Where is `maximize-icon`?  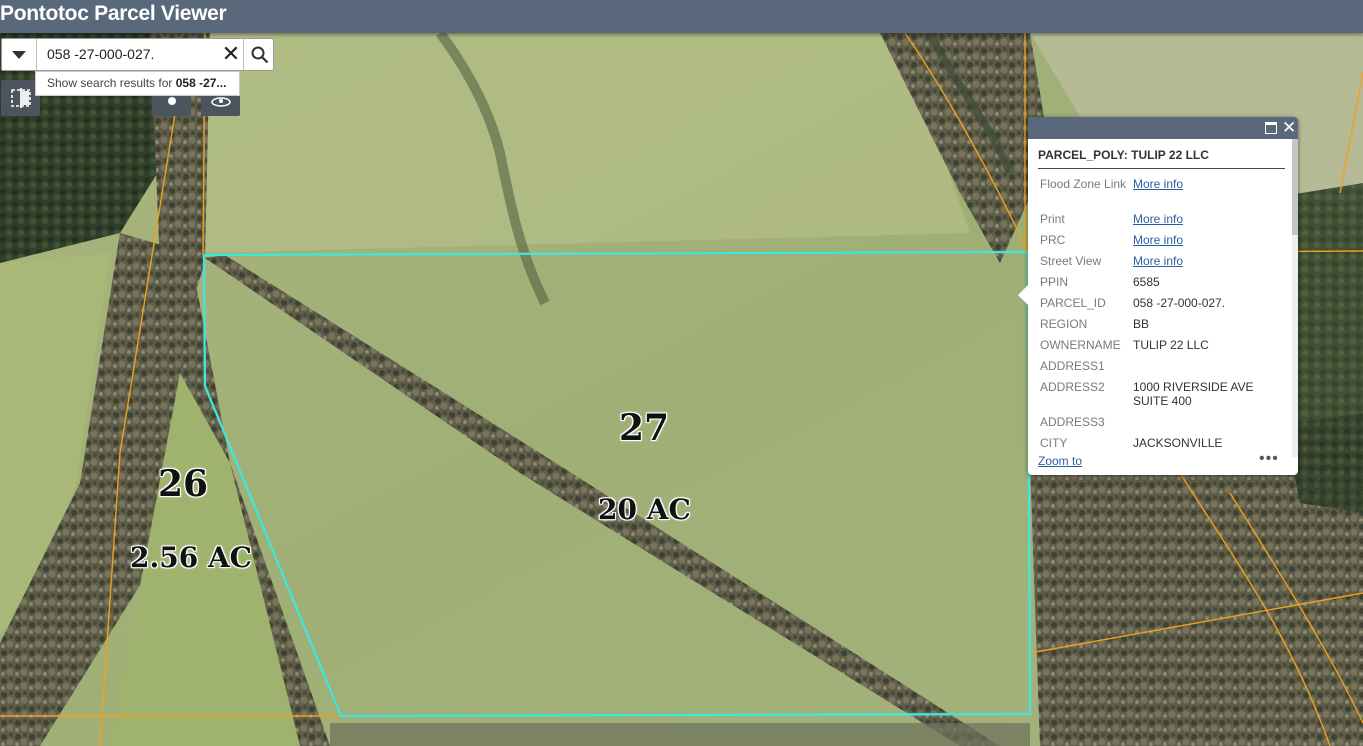
maximize-icon is located at coordinates (1271, 128).